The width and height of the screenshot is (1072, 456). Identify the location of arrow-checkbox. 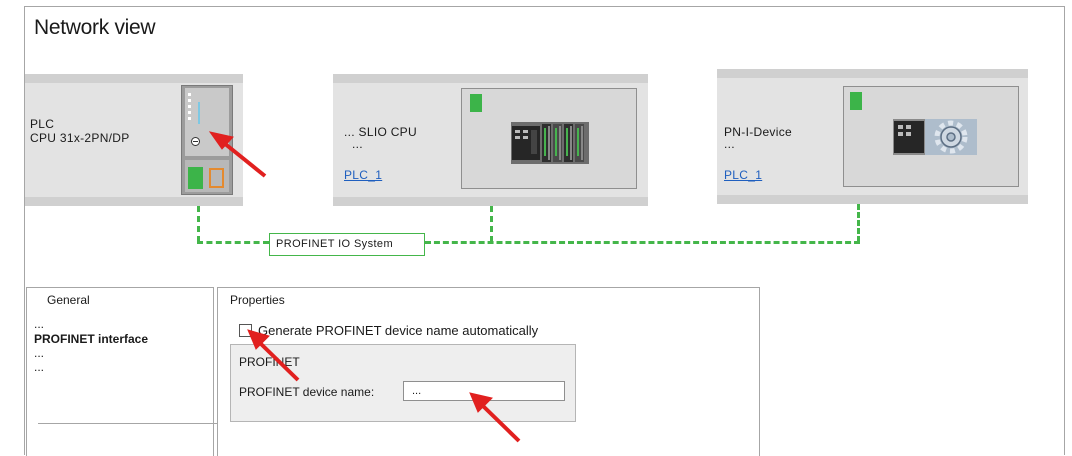
(273, 355).